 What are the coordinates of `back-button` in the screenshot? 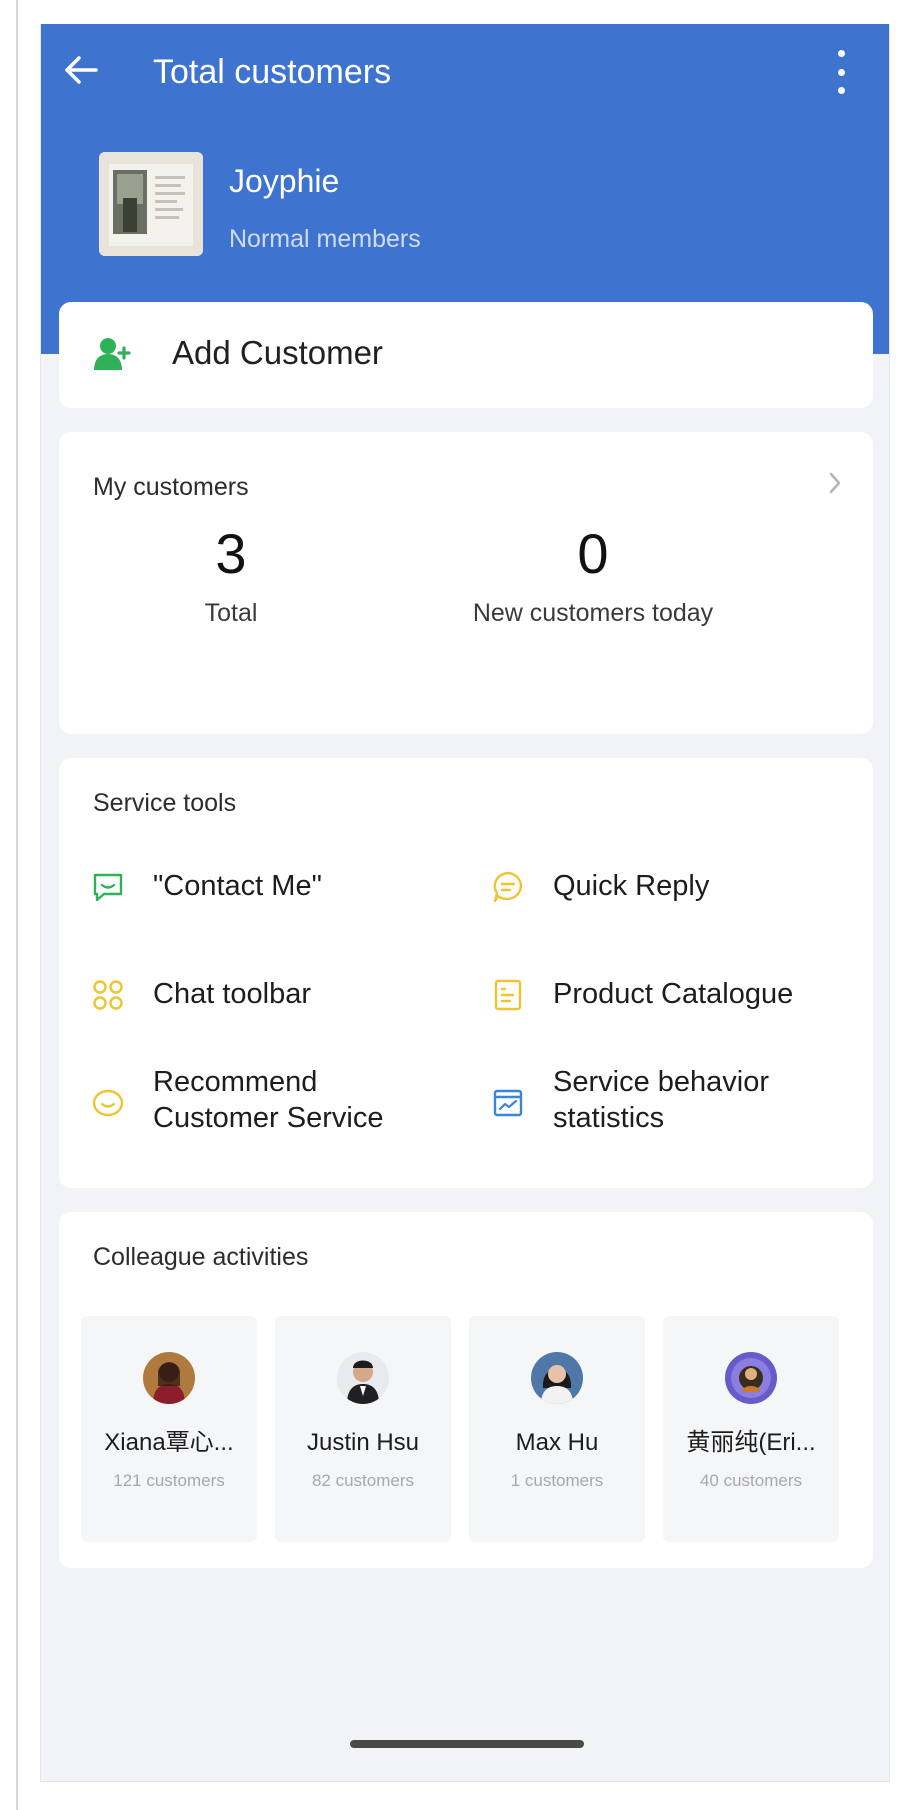 It's located at (81, 70).